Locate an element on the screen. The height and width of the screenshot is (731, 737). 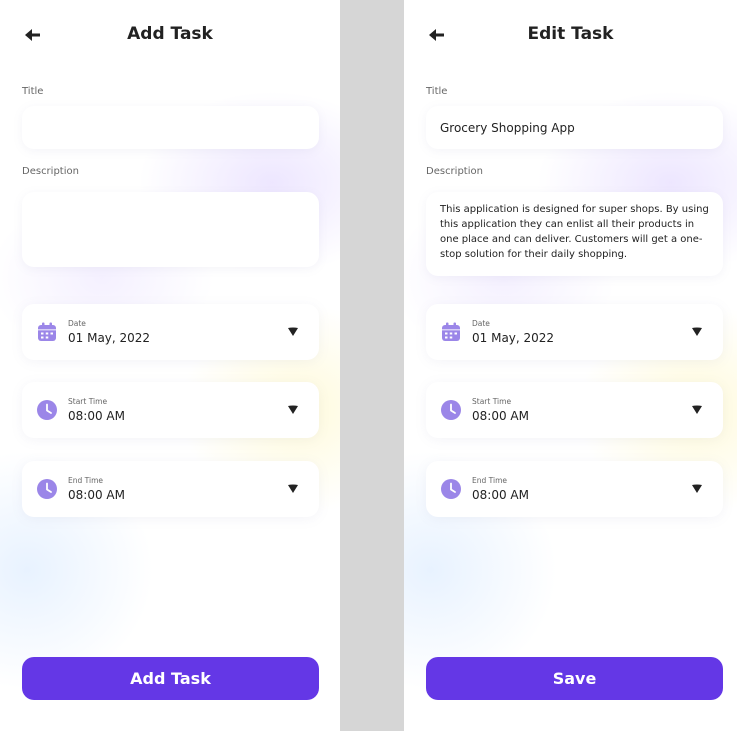
description-input is located at coordinates (170, 229).